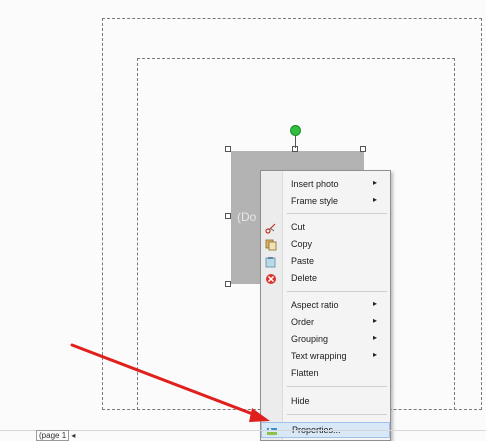 This screenshot has width=486, height=441. Describe the element at coordinates (53, 435) in the screenshot. I see `page-tab-label: (page 1` at that location.